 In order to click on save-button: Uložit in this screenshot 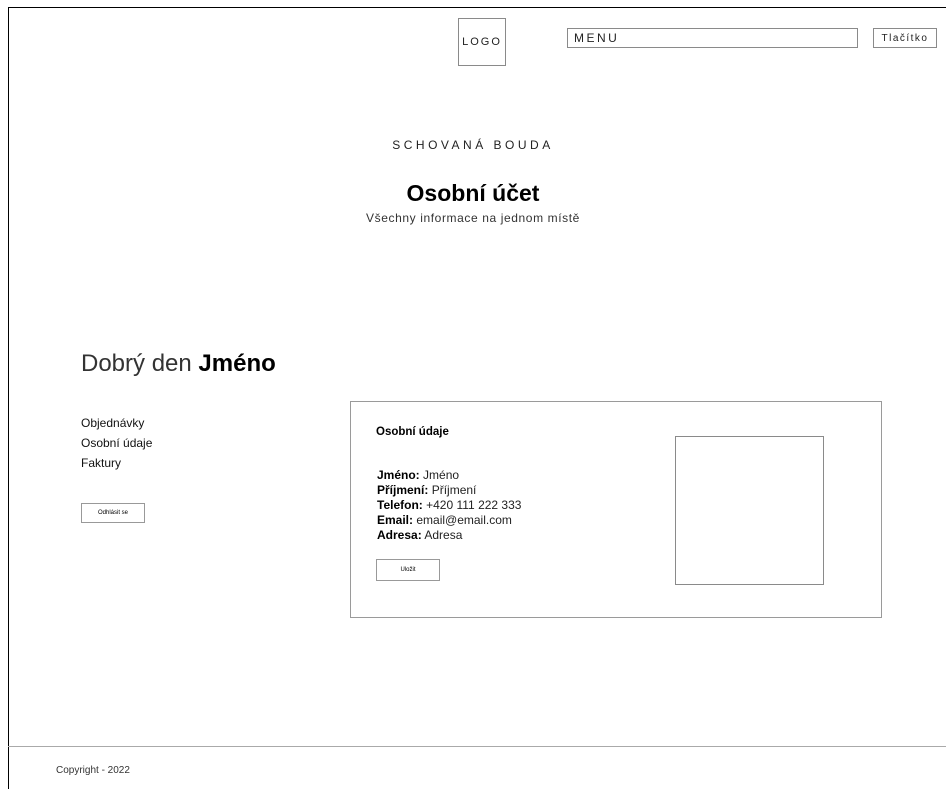, I will do `click(408, 570)`.